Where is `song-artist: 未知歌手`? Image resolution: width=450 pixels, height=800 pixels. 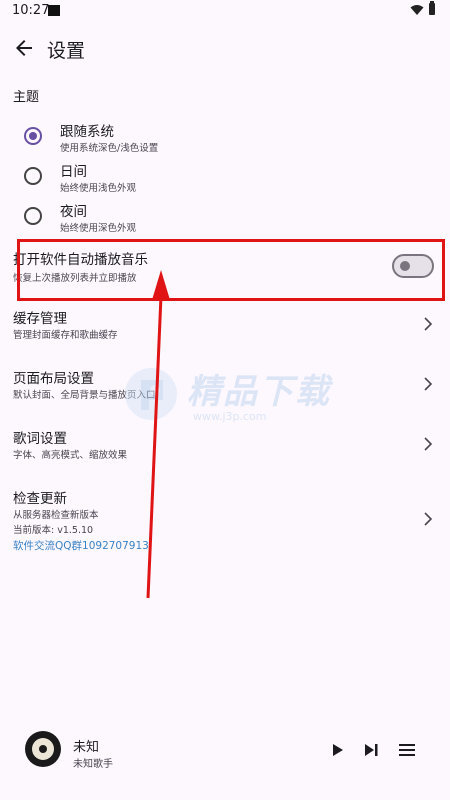
song-artist: 未知歌手 is located at coordinates (93, 764).